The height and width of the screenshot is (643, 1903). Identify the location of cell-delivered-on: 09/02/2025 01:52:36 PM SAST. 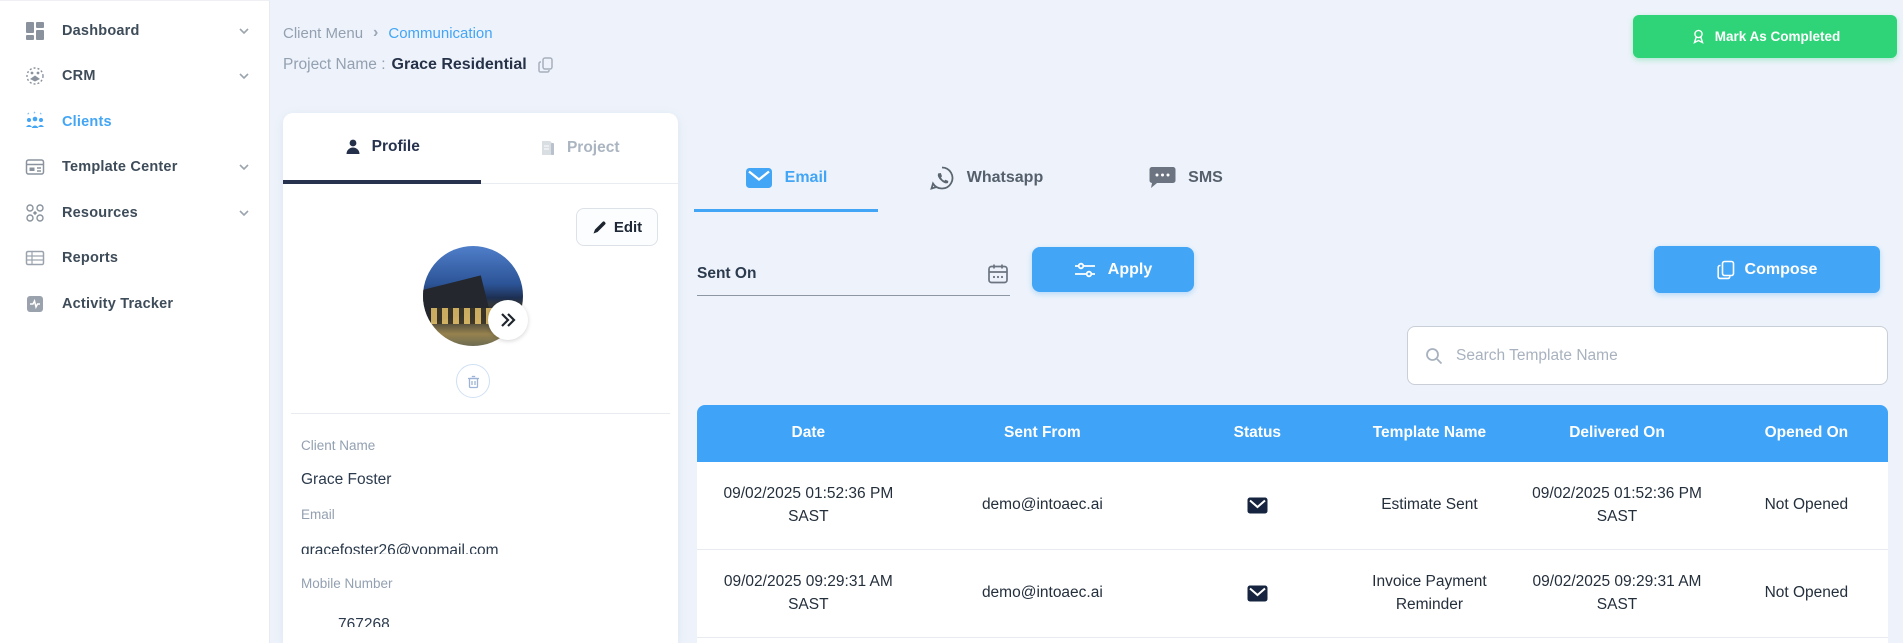
(1617, 505).